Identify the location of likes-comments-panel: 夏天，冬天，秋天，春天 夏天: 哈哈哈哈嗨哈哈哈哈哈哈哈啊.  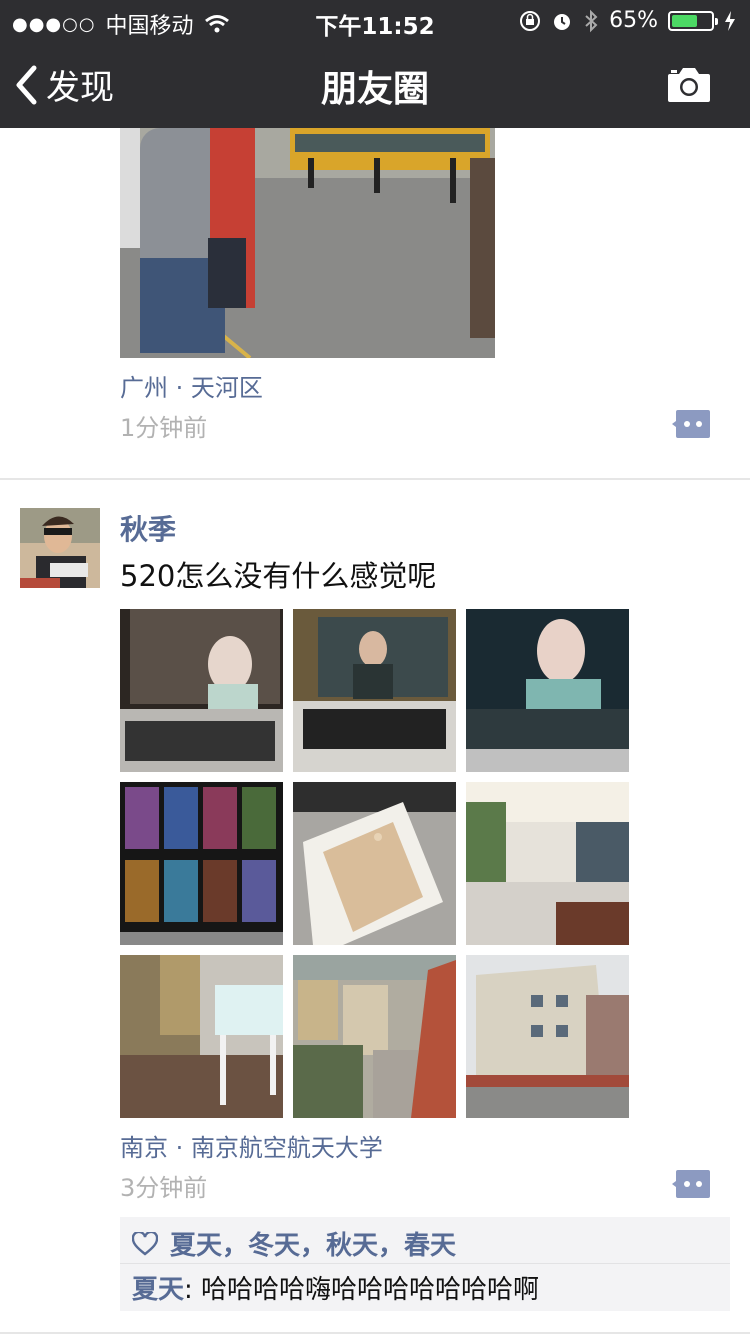
(425, 1264).